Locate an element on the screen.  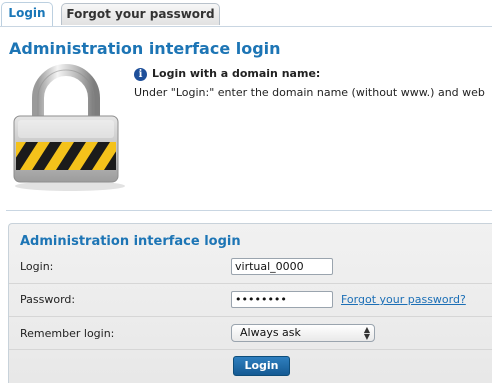
remember-login-select: Always ask ▲ ▼ is located at coordinates (303, 333).